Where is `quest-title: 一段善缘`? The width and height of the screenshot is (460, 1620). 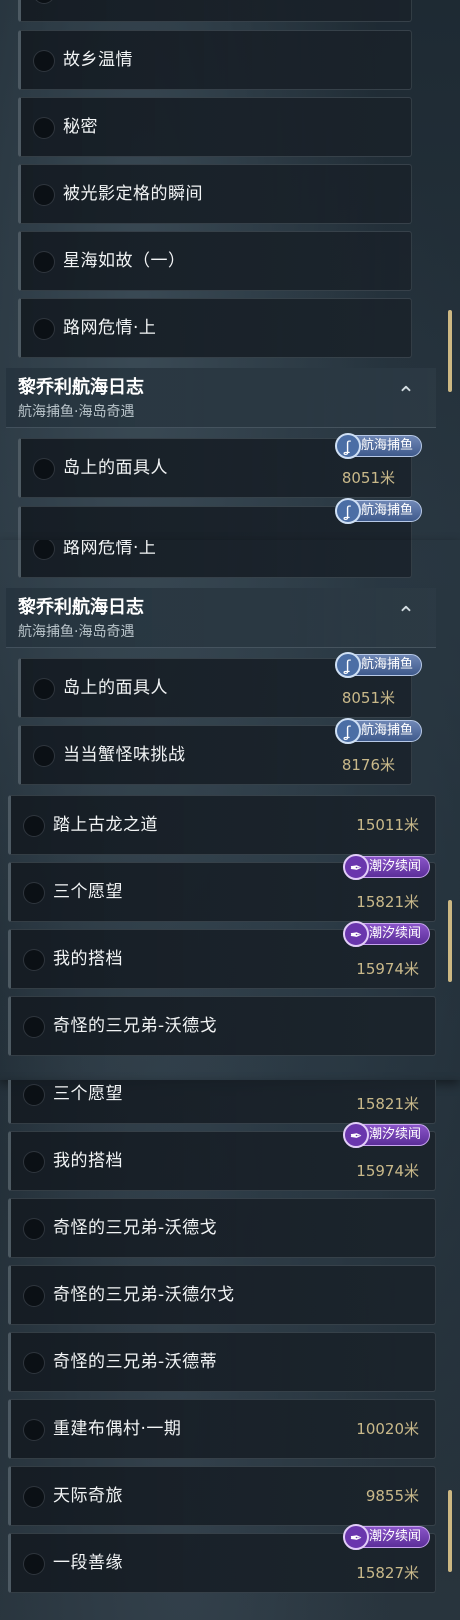
quest-title: 一段善缘 is located at coordinates (88, 1563).